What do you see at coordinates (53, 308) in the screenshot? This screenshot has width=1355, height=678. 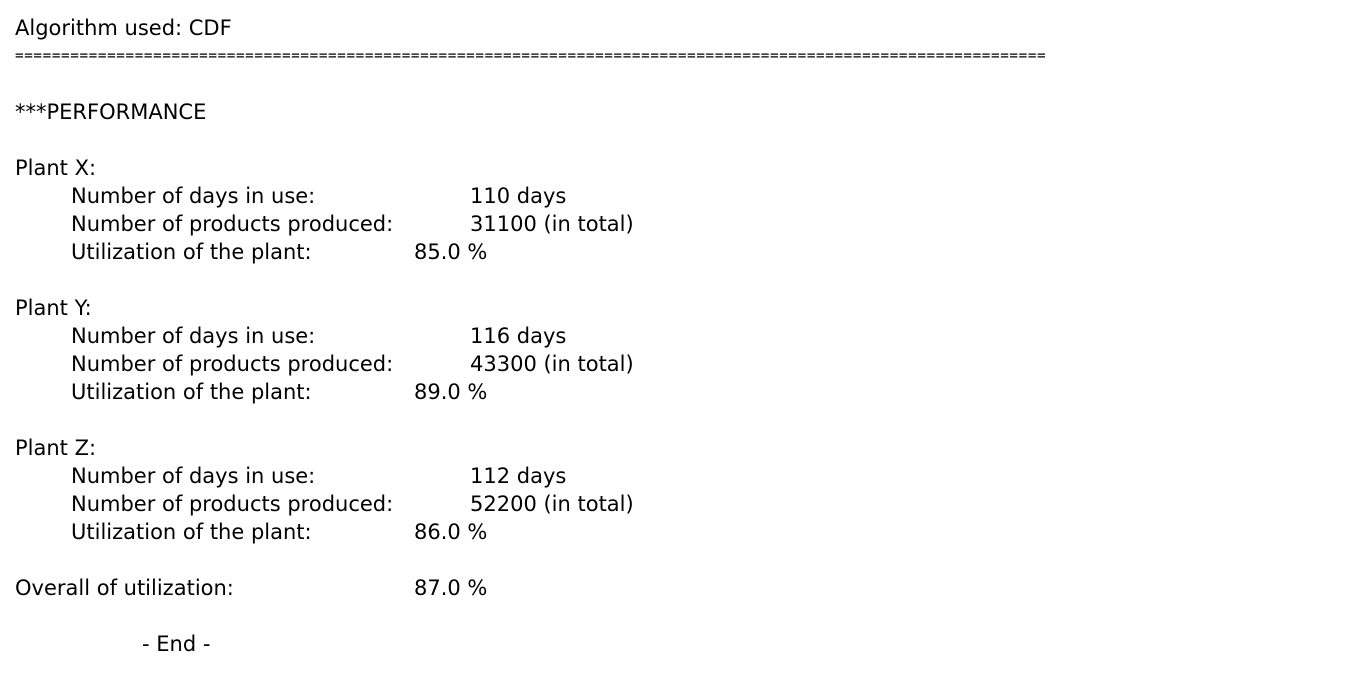 I see `plant-name: Plant Y:` at bounding box center [53, 308].